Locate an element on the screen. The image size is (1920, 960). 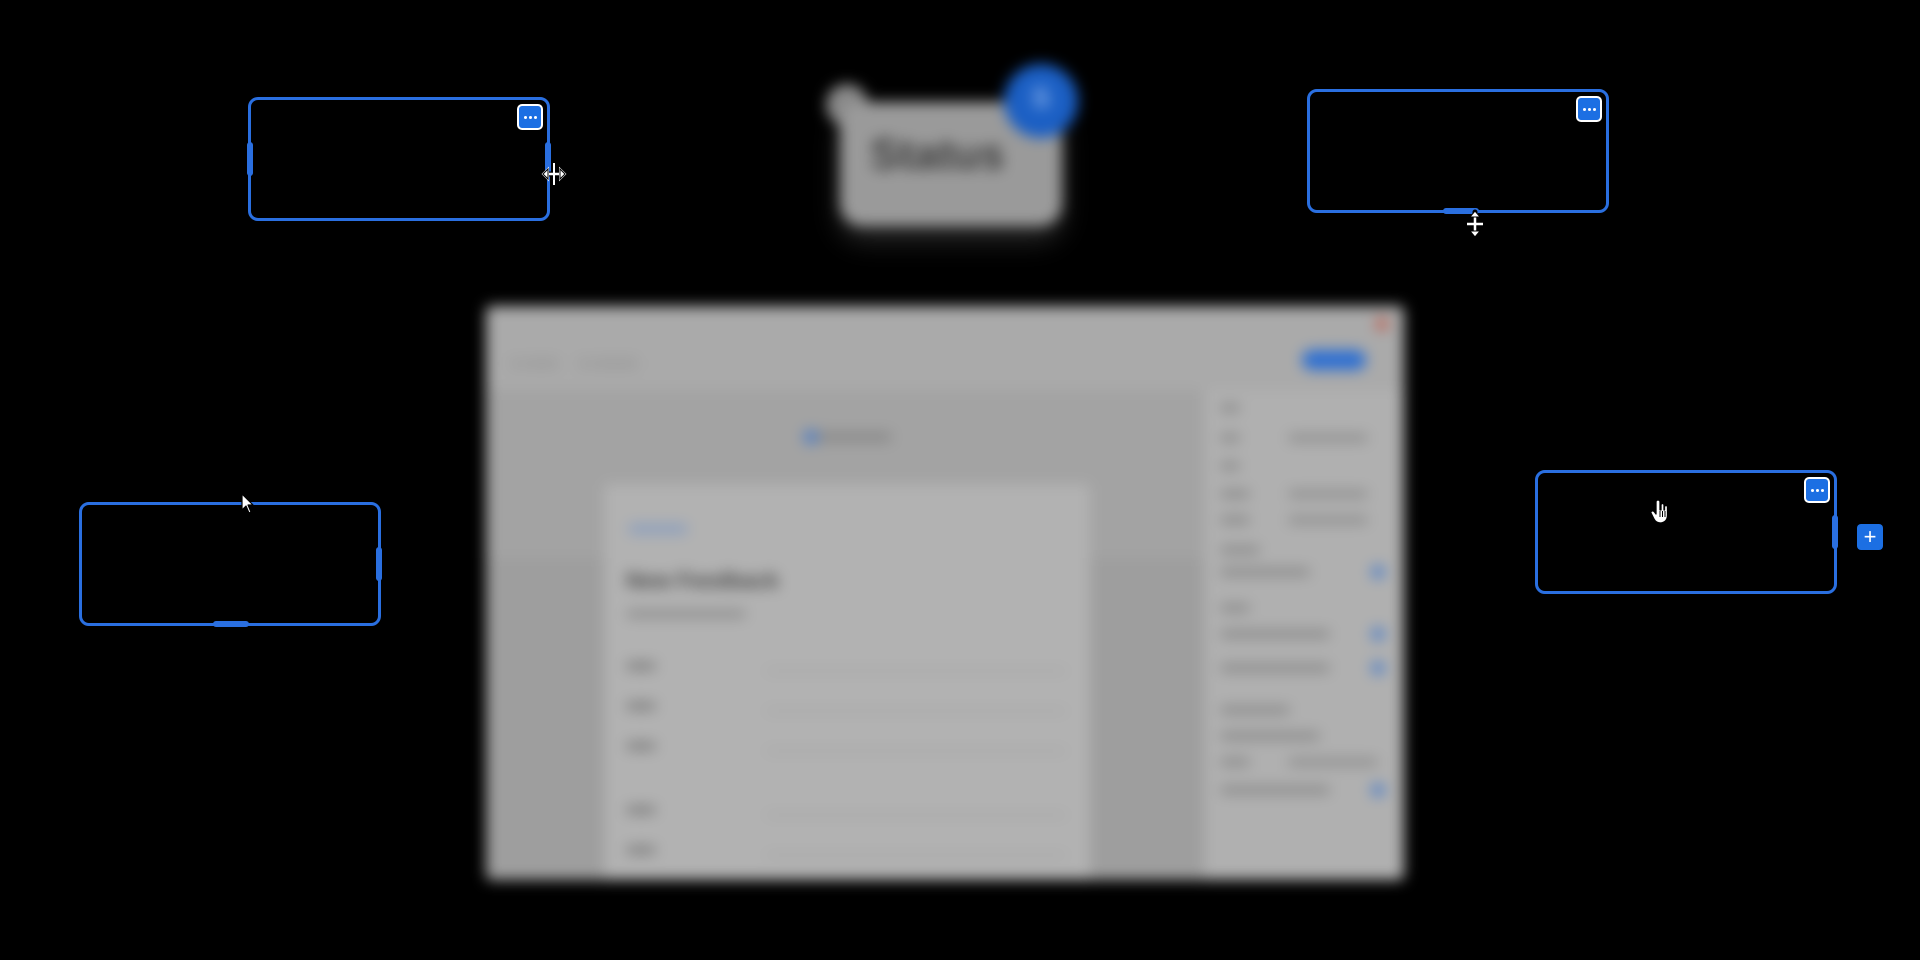
add-button: + is located at coordinates (1870, 537).